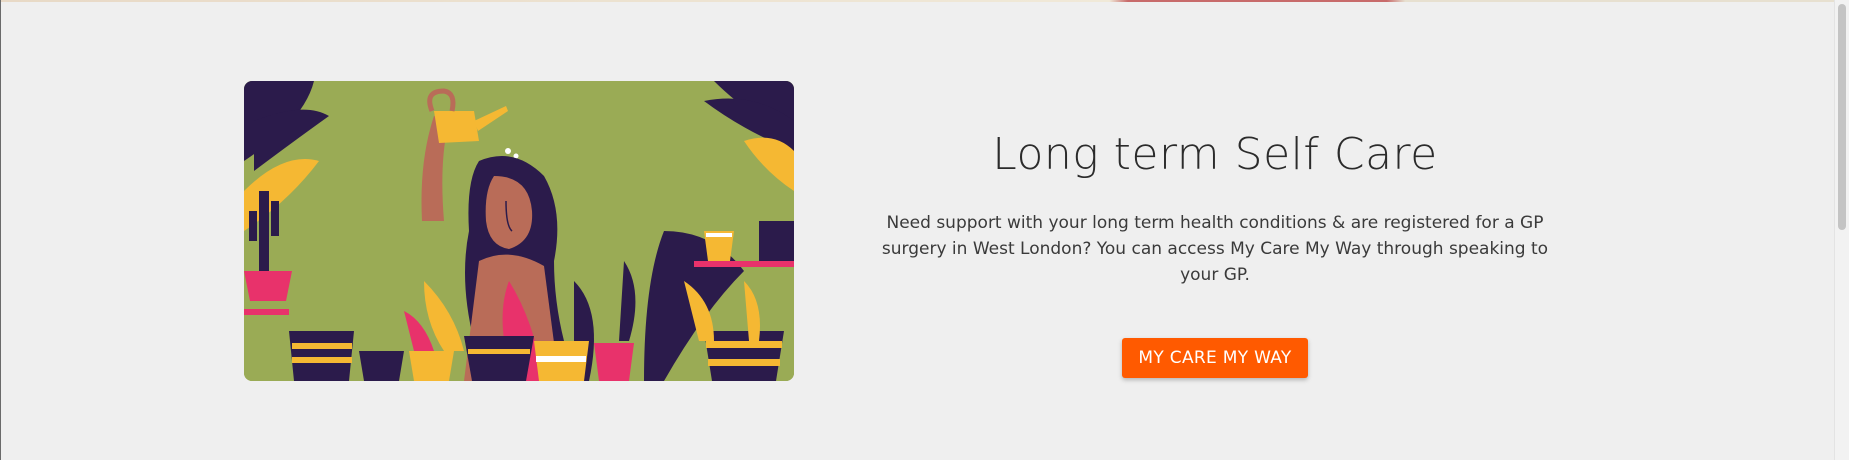 The image size is (1849, 460). What do you see at coordinates (1215, 154) in the screenshot?
I see `page-title: Long term Self Care` at bounding box center [1215, 154].